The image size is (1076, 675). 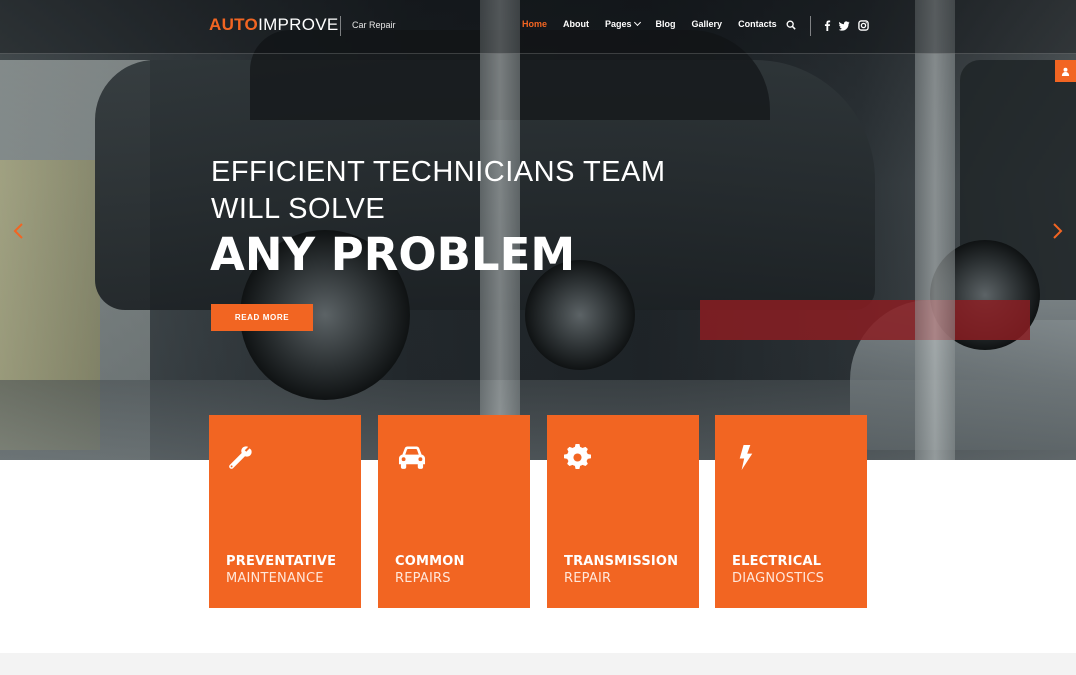 What do you see at coordinates (239, 457) in the screenshot?
I see `wrench-icon` at bounding box center [239, 457].